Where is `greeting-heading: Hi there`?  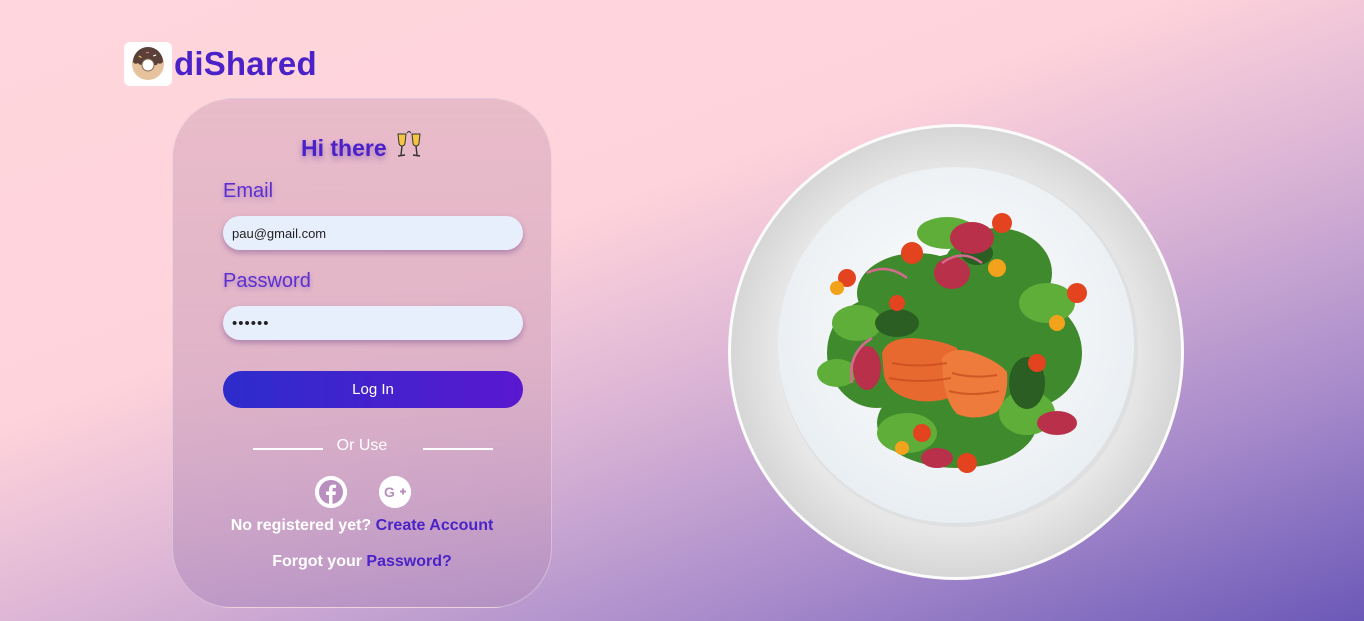
greeting-heading: Hi there is located at coordinates (362, 147).